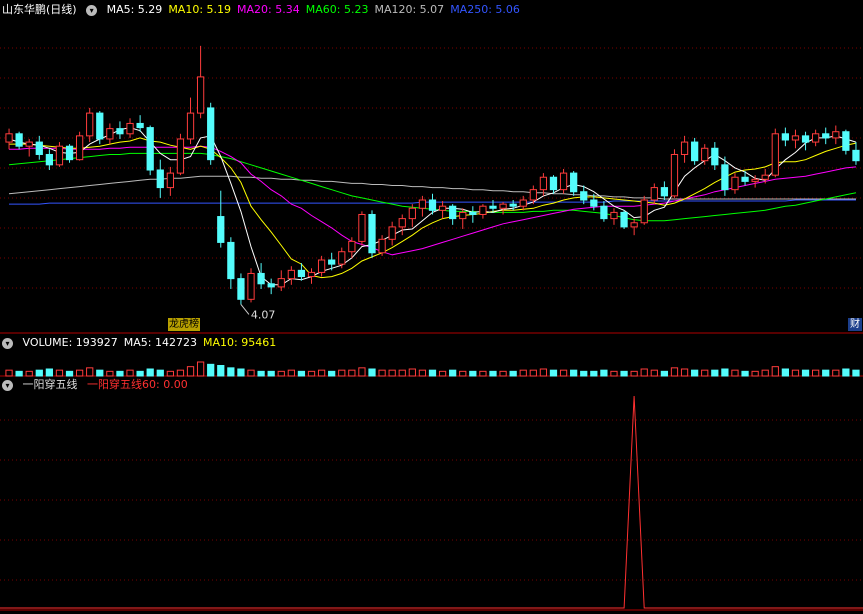 The image size is (863, 614). I want to click on legend-ma60: MA60: 5.23, so click(337, 9).